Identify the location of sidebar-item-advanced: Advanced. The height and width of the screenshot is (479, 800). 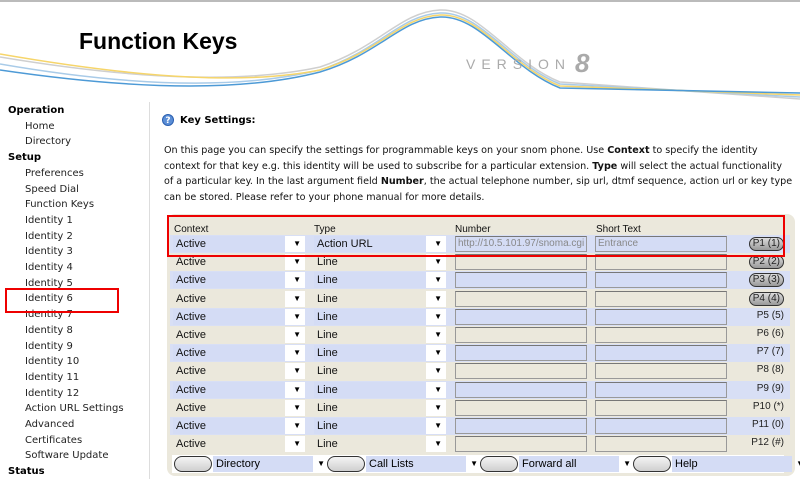
(49, 424).